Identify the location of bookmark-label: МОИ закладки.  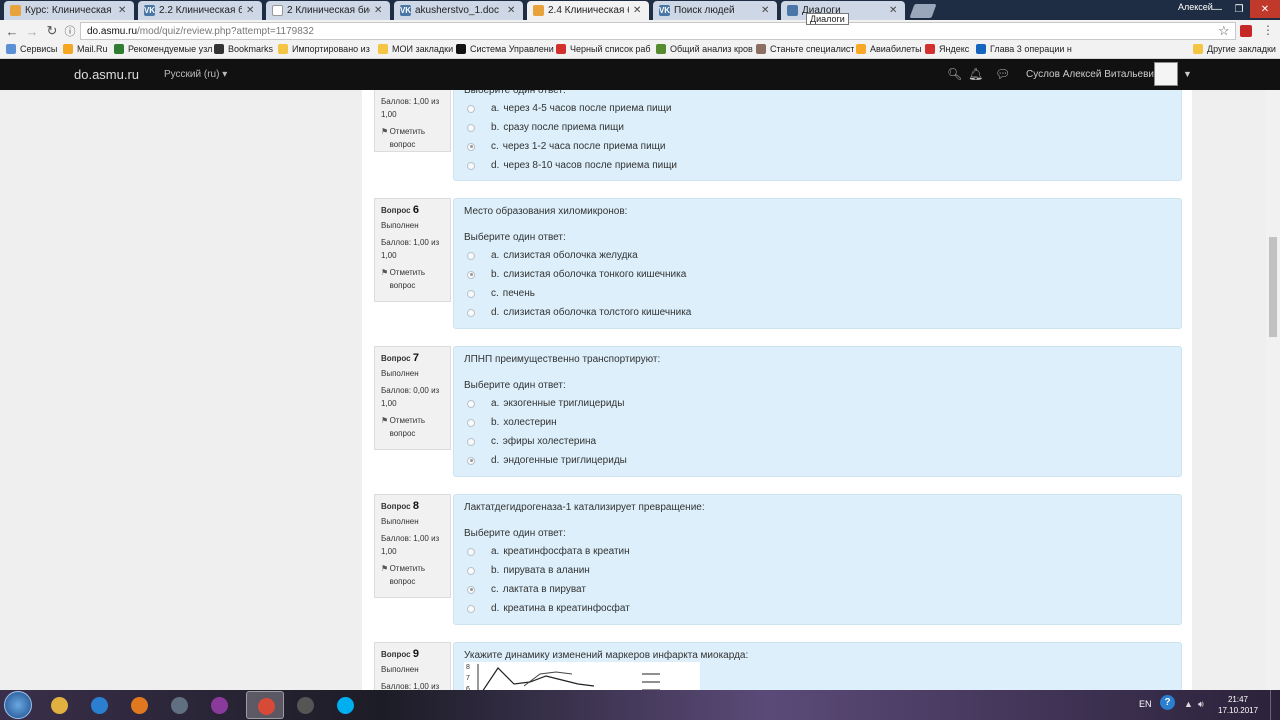
(423, 49).